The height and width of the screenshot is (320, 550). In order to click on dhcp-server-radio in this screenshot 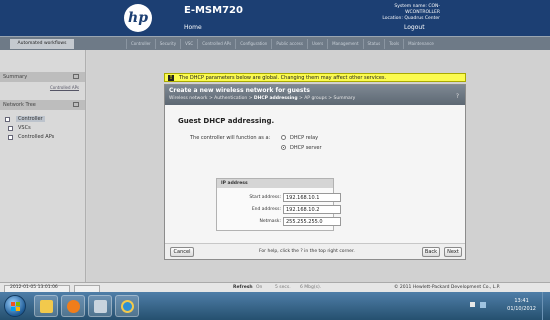, I will do `click(283, 147)`.